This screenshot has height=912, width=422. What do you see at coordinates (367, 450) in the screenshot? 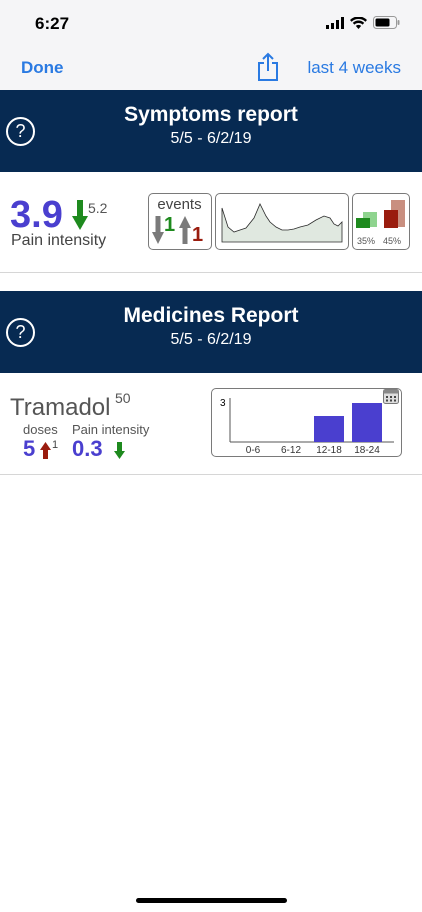
I see `x-tick-label: 18-24` at bounding box center [367, 450].